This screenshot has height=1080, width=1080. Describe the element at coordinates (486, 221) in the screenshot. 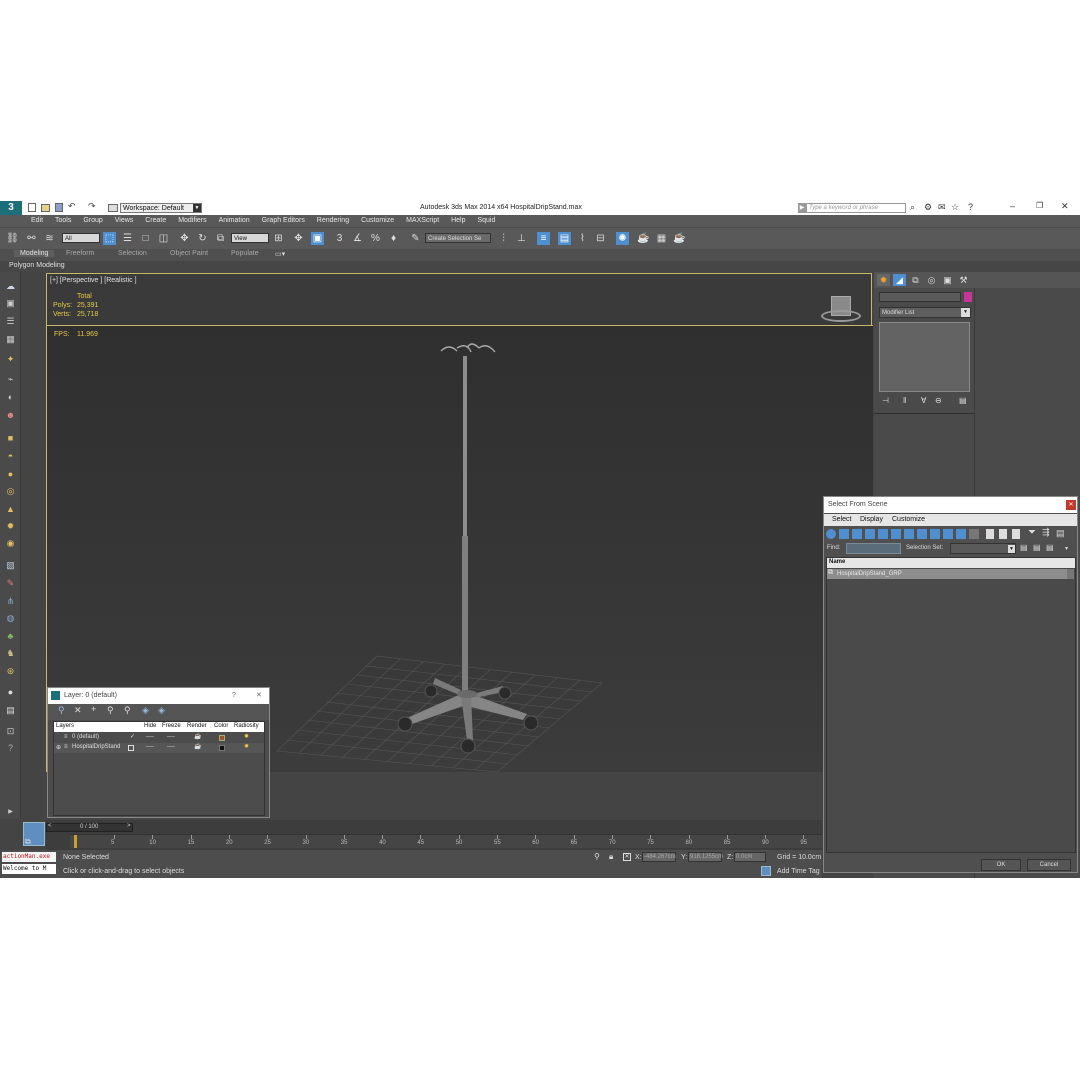

I see `menu-squid: Squid` at that location.